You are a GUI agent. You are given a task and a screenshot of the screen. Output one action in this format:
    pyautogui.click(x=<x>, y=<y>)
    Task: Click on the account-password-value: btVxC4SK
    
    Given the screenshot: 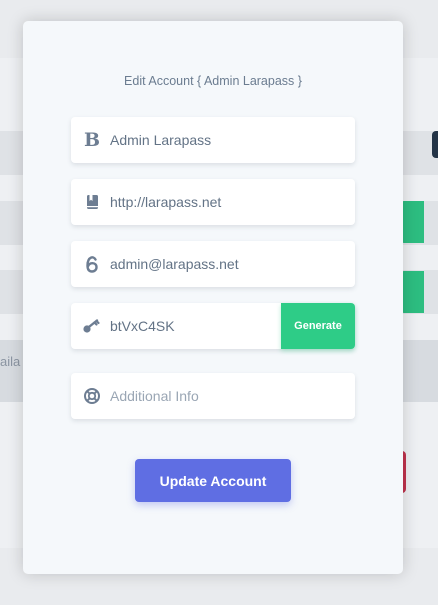 What is the action you would take?
    pyautogui.click(x=142, y=326)
    